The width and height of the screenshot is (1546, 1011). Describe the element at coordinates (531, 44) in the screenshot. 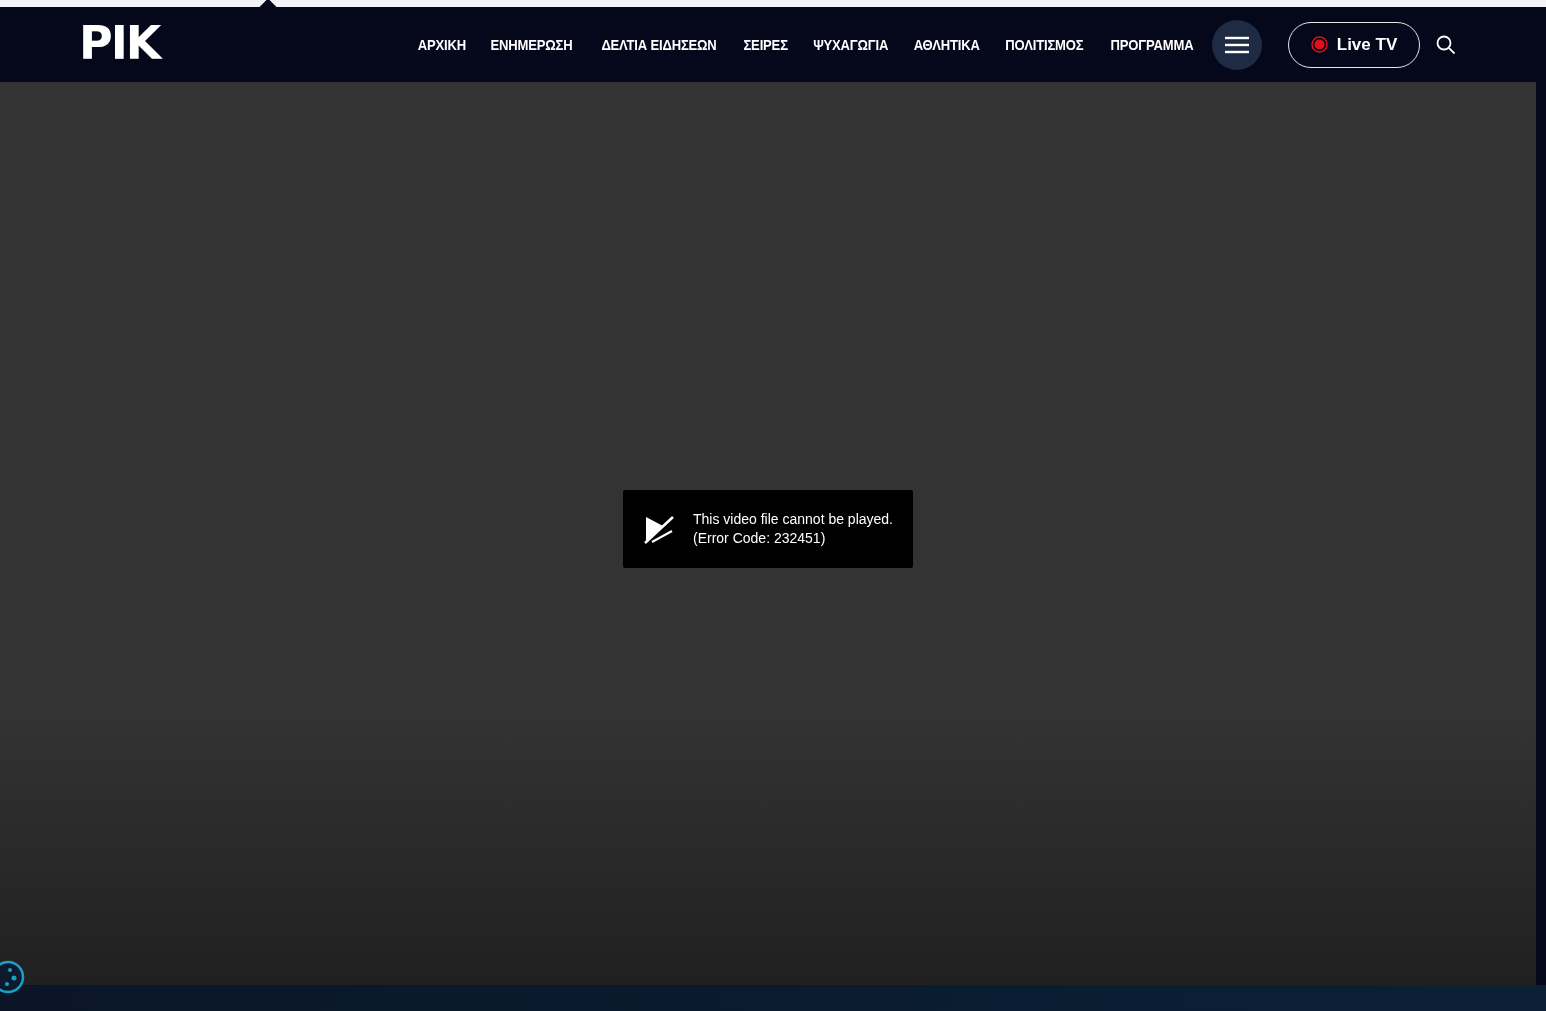

I see `nav-link: ΕΝΗΜΕΡΩΣΗ` at that location.